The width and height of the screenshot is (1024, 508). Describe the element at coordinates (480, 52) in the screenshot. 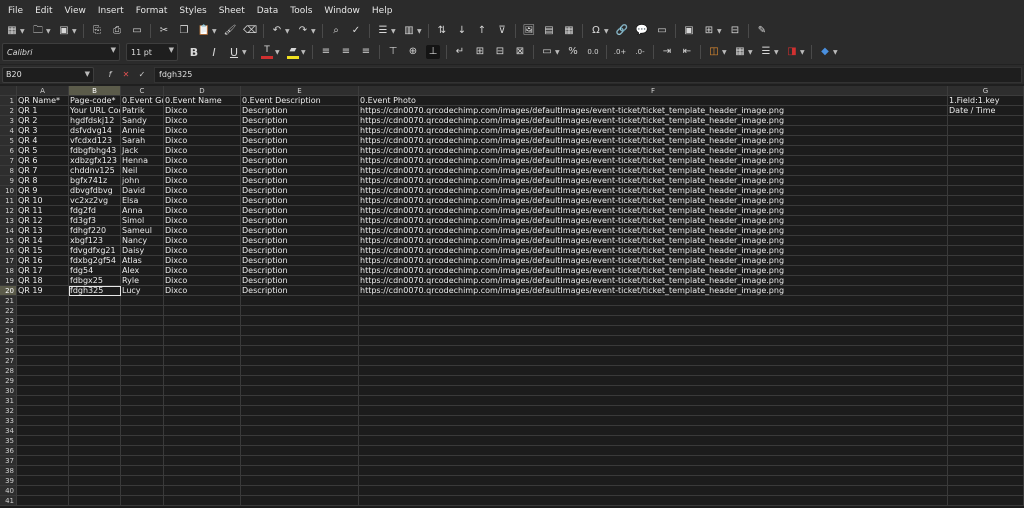

I see `merge-center-icon: ⊞` at that location.